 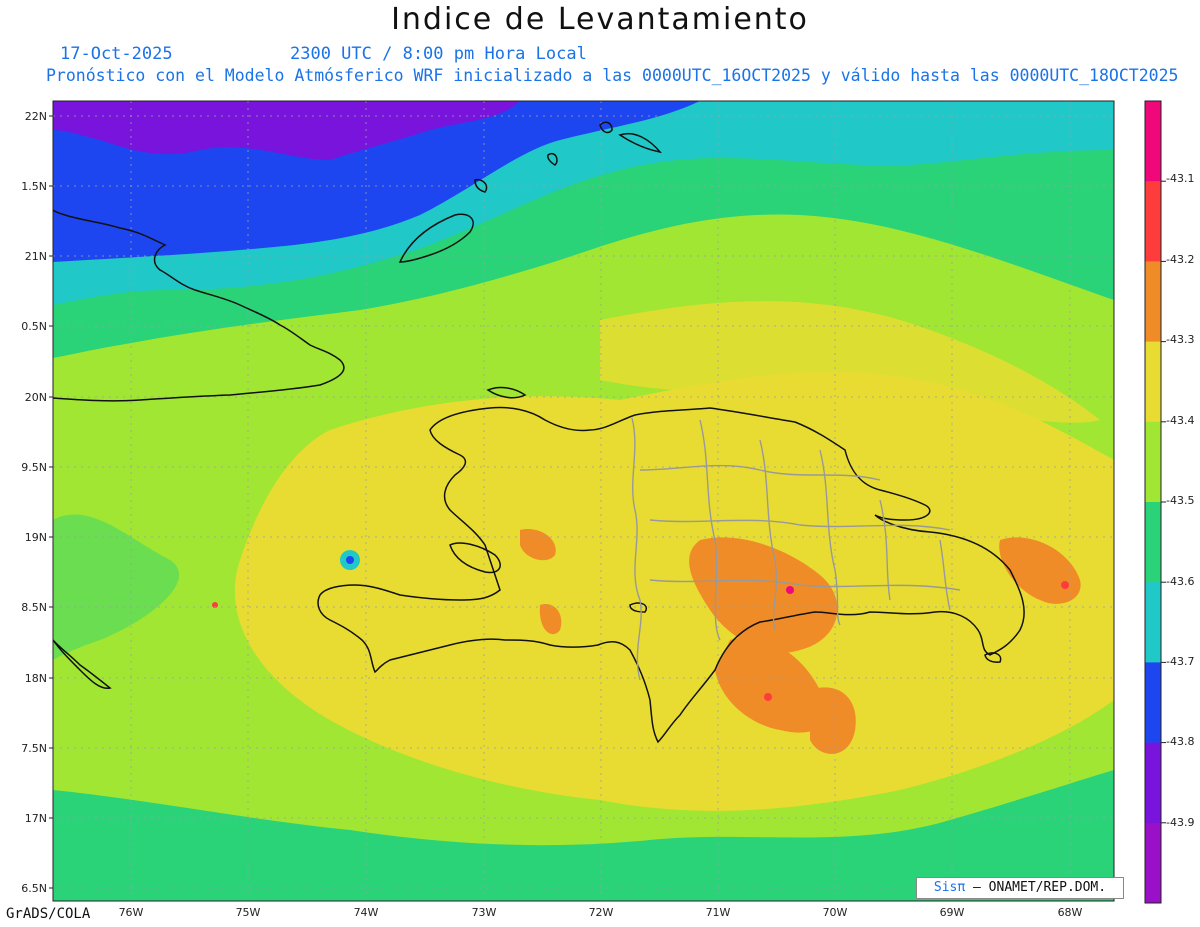 What do you see at coordinates (36, 397) in the screenshot?
I see `lat-label: 20N` at bounding box center [36, 397].